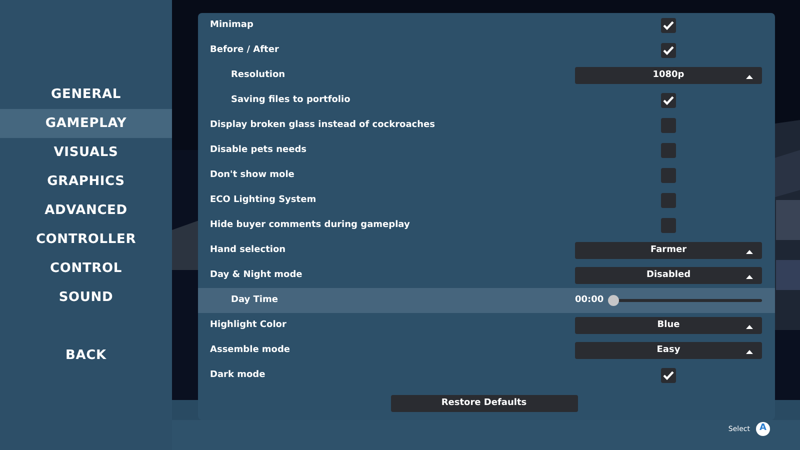 The width and height of the screenshot is (800, 450). Describe the element at coordinates (86, 94) in the screenshot. I see `menu-tab: GENERAL` at that location.